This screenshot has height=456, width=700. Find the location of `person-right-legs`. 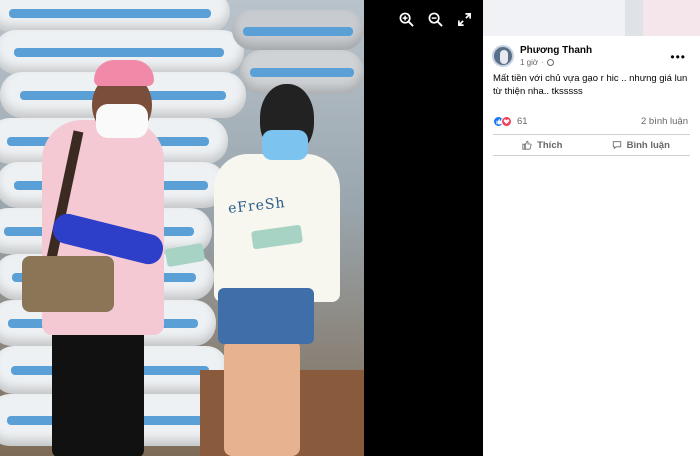

person-right-legs is located at coordinates (262, 398).